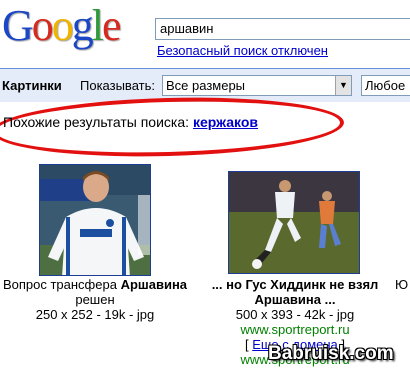  What do you see at coordinates (225, 122) in the screenshot?
I see `related-link: кержаков` at bounding box center [225, 122].